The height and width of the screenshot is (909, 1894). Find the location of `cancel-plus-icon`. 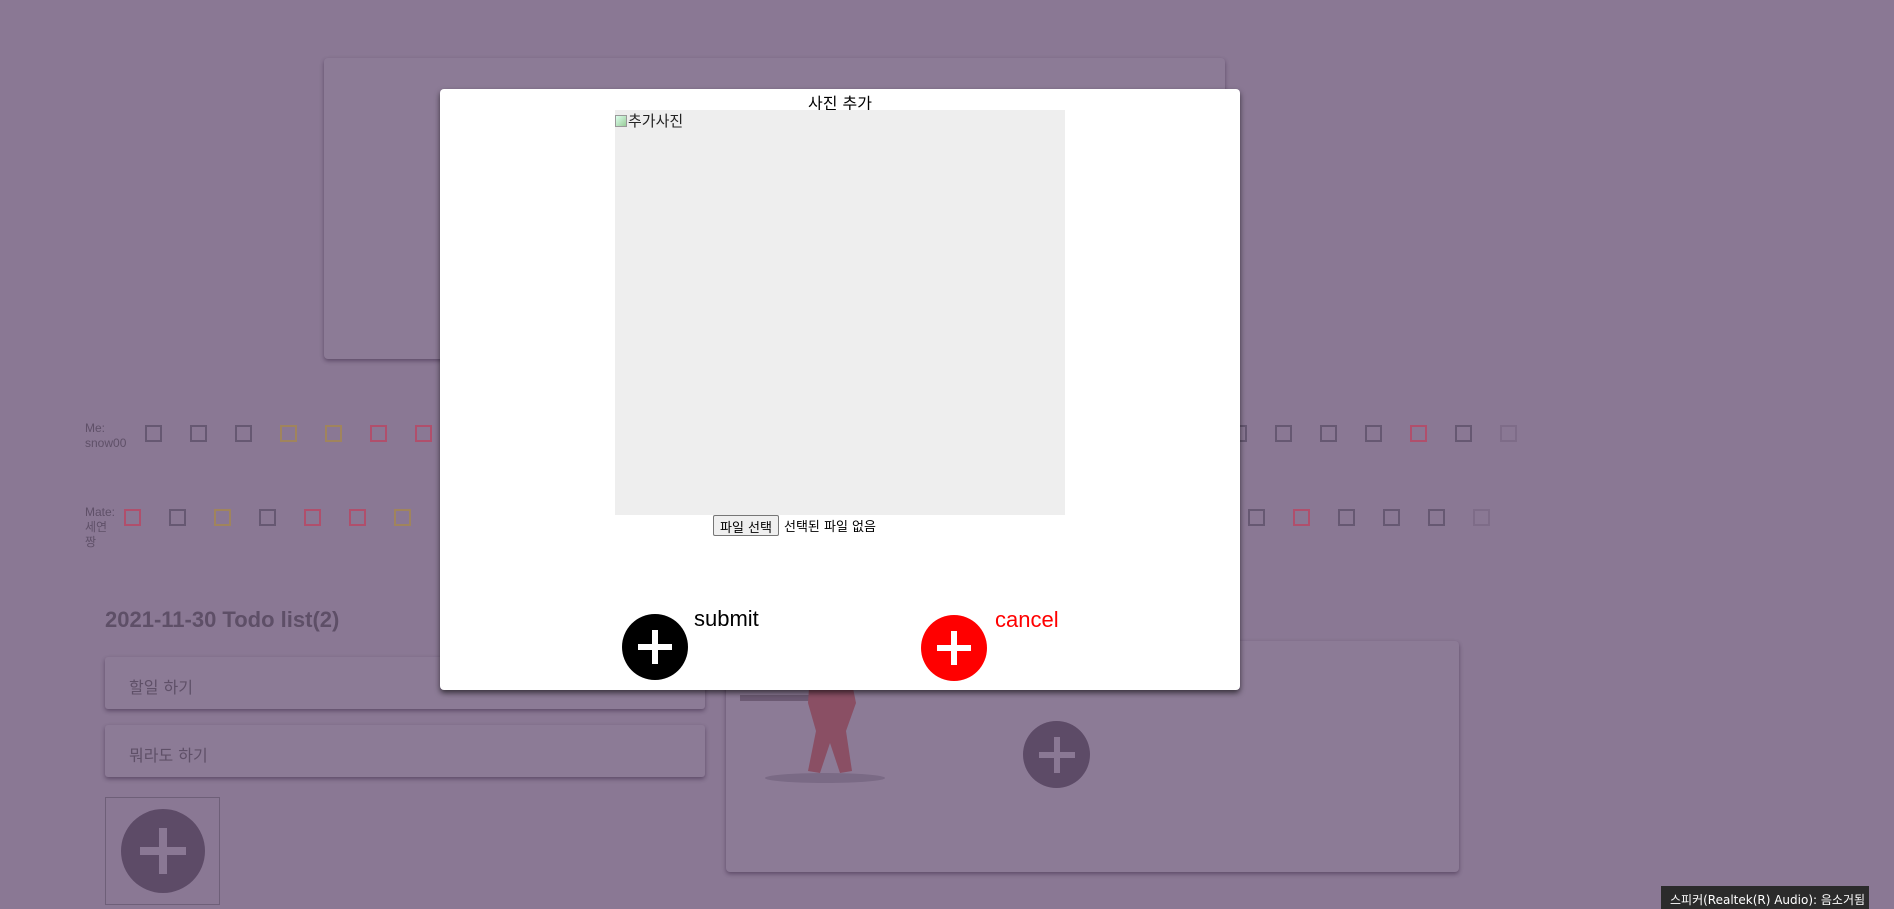

cancel-plus-icon is located at coordinates (954, 648).